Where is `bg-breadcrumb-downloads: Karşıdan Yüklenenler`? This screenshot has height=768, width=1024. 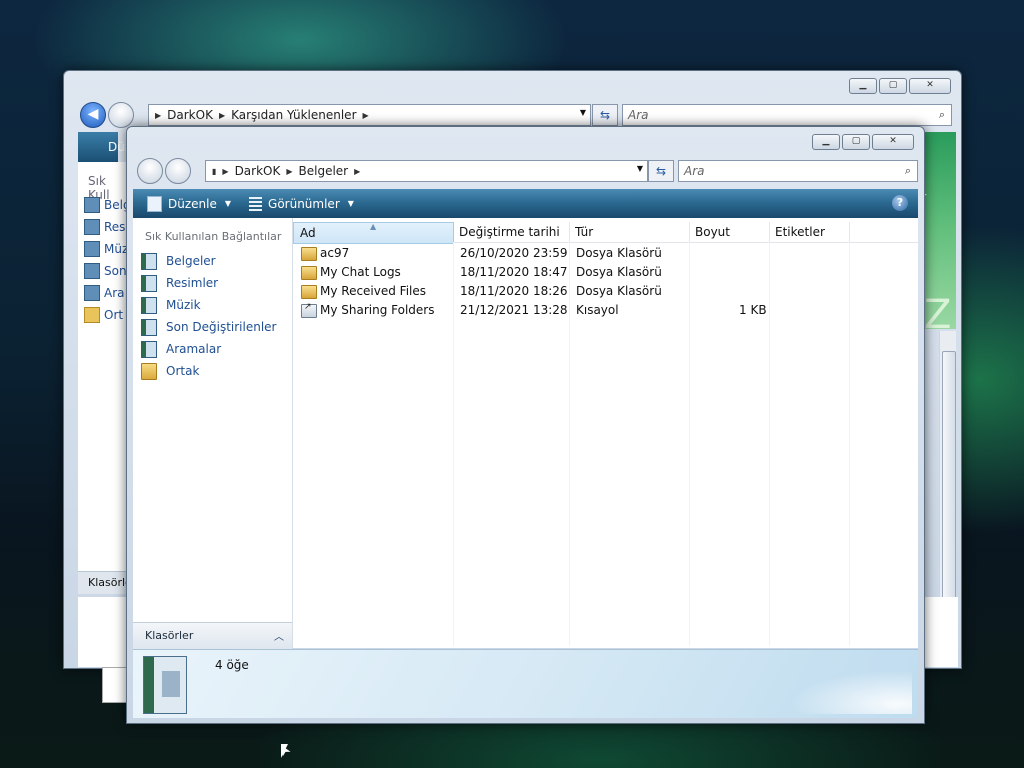
bg-breadcrumb-downloads: Karşıdan Yüklenenler is located at coordinates (293, 115).